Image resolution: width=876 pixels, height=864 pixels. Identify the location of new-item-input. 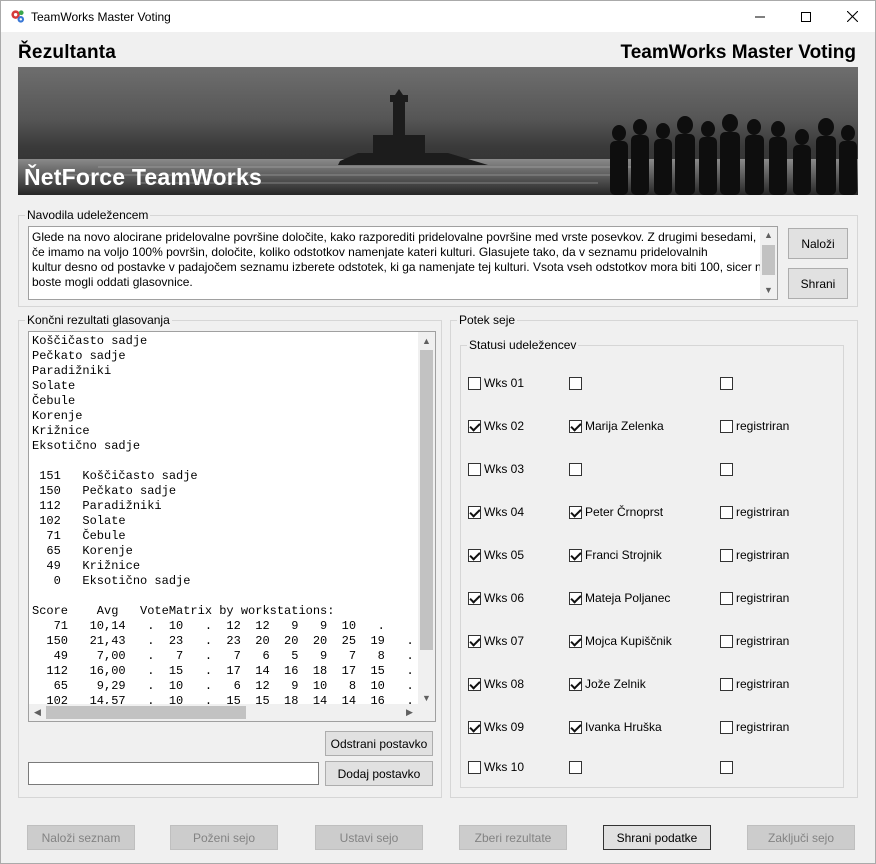
(173, 773).